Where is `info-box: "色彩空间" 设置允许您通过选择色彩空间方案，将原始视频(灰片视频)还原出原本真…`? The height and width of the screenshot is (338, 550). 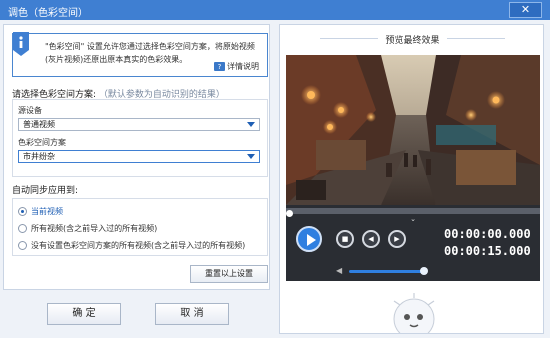 info-box: "色彩空间" 设置允许您通过选择色彩空间方案，将原始视频(灰片视频)还原出原本真… is located at coordinates (140, 54).